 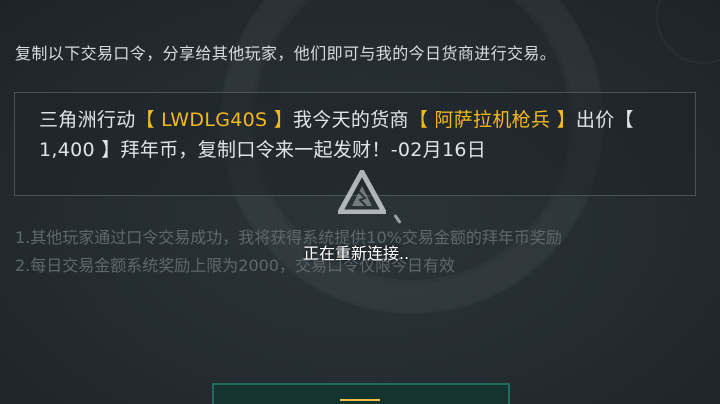 I want to click on copy-button-label-fragment, so click(x=360, y=401).